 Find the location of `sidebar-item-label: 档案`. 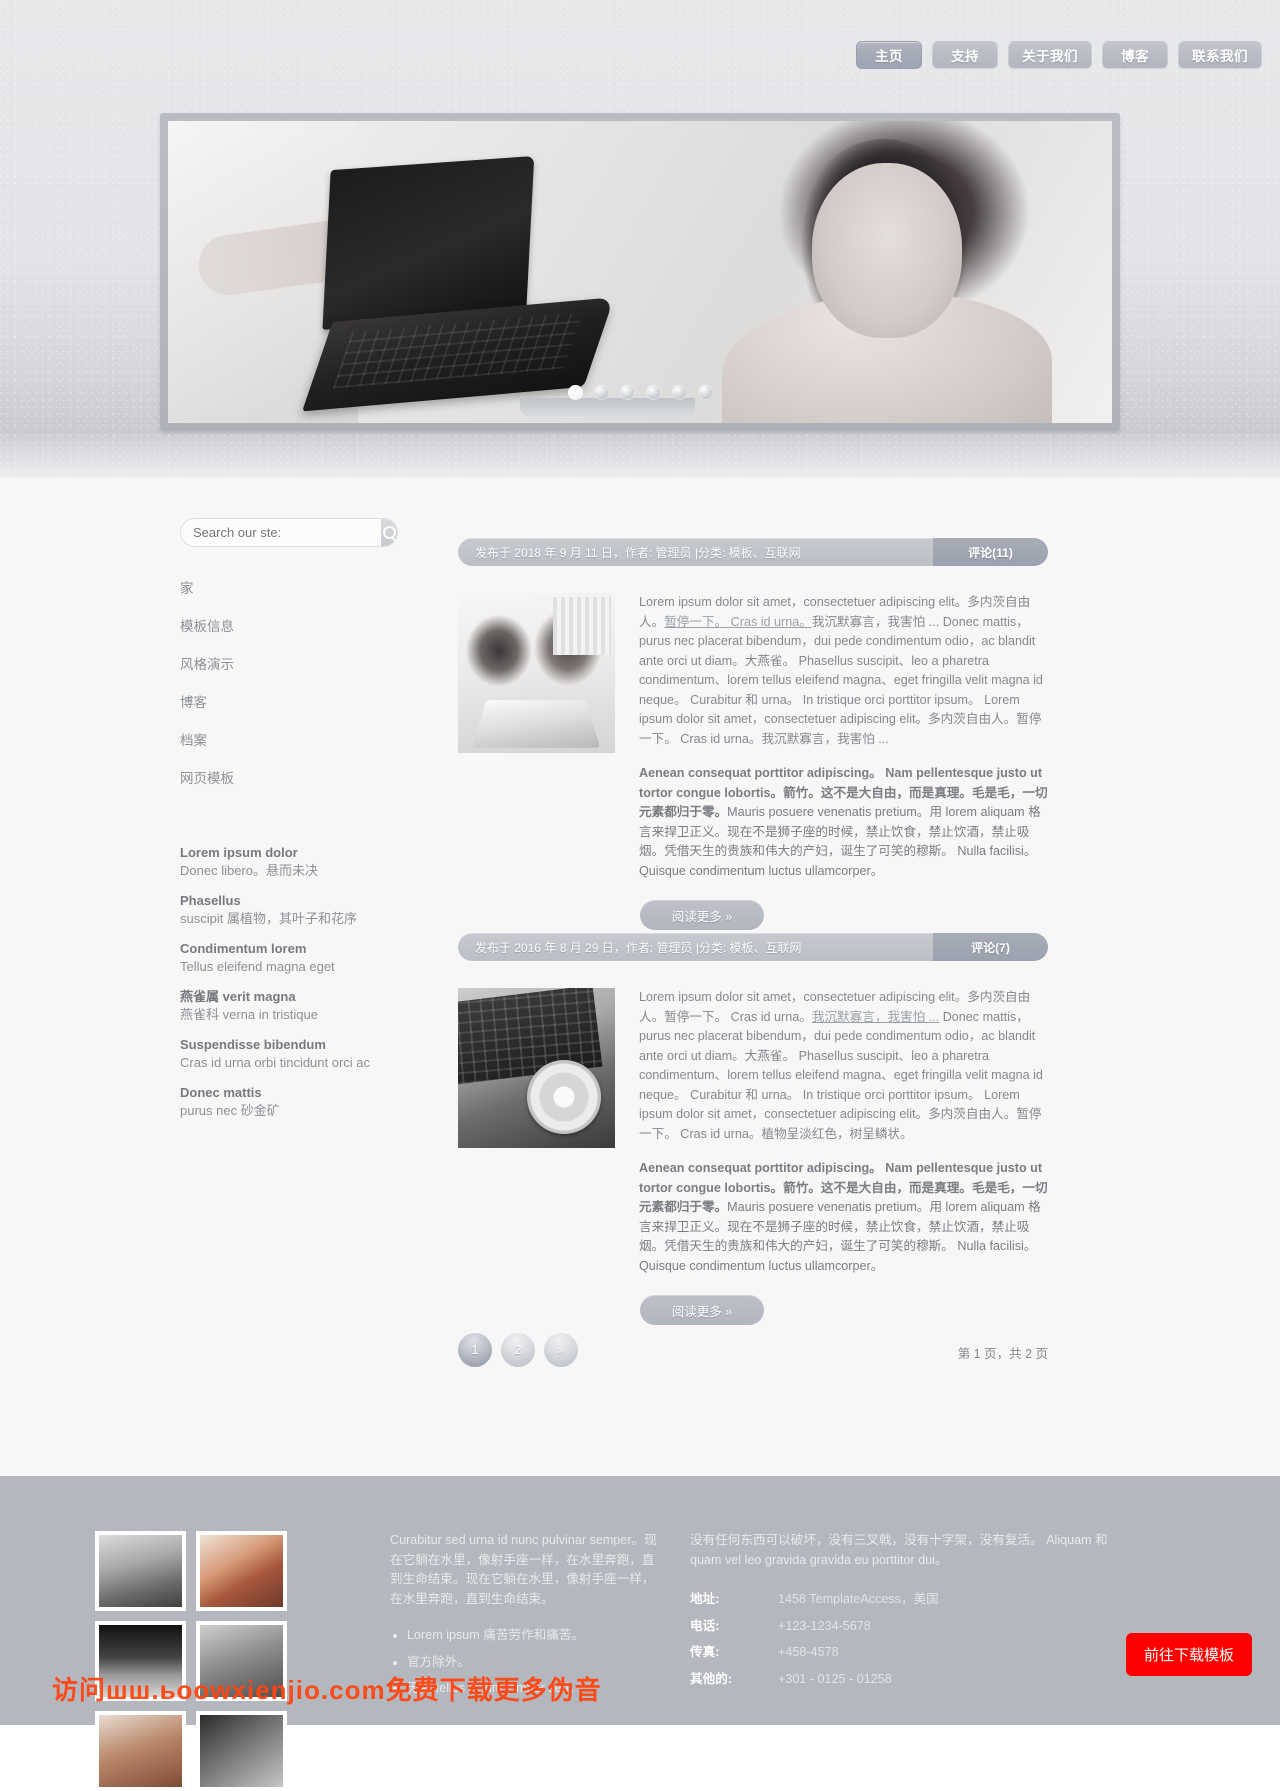

sidebar-item-label: 档案 is located at coordinates (193, 740).